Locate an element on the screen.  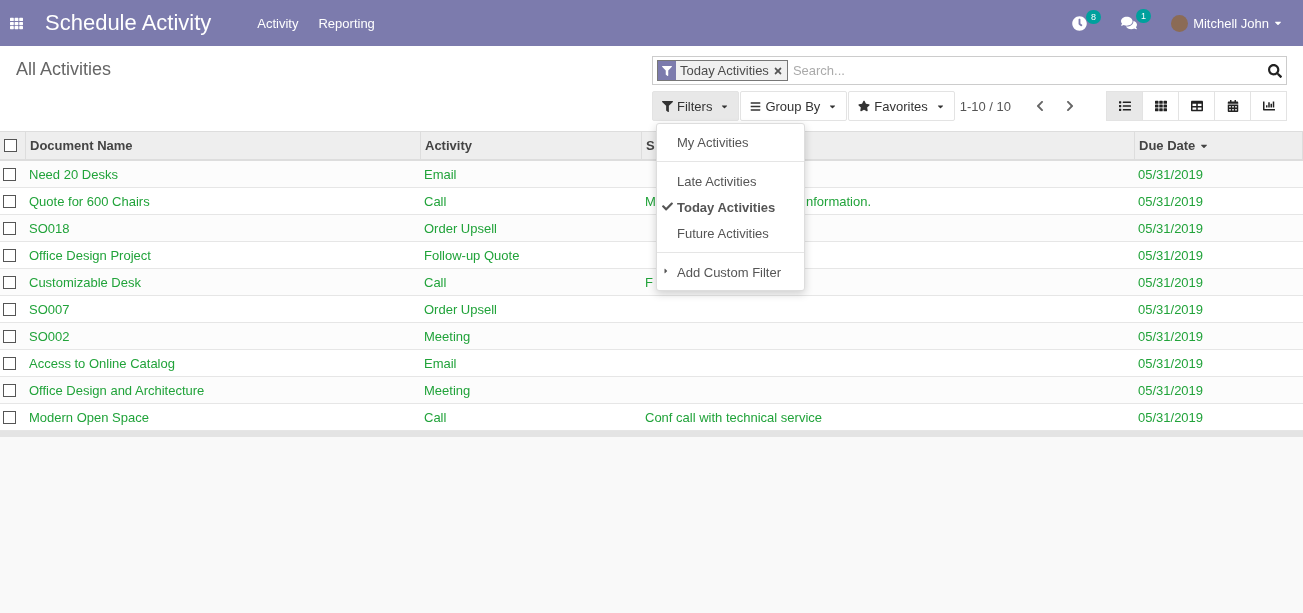
menu-icon is located at coordinates (756, 106).